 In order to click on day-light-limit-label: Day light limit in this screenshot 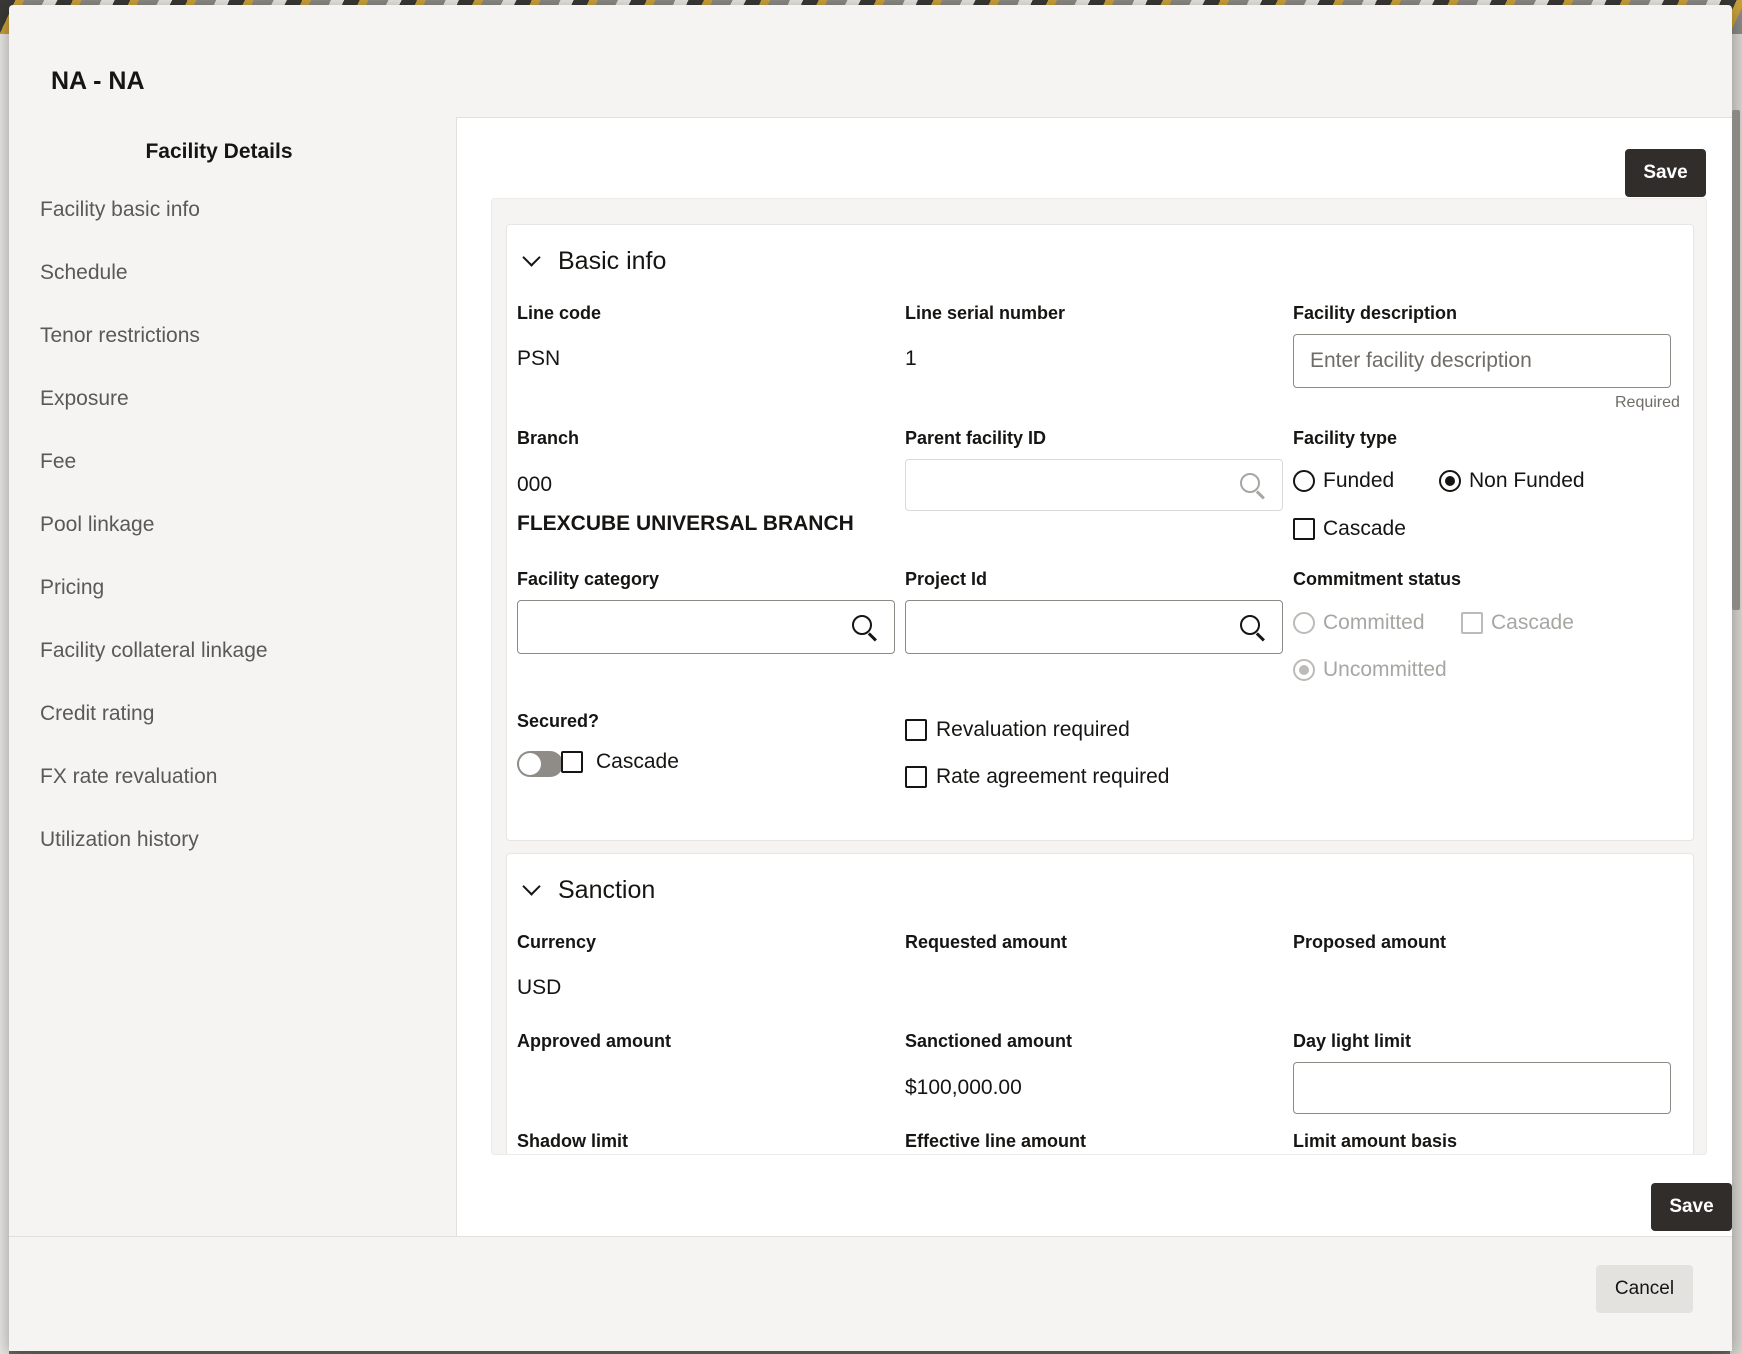, I will do `click(1352, 1041)`.